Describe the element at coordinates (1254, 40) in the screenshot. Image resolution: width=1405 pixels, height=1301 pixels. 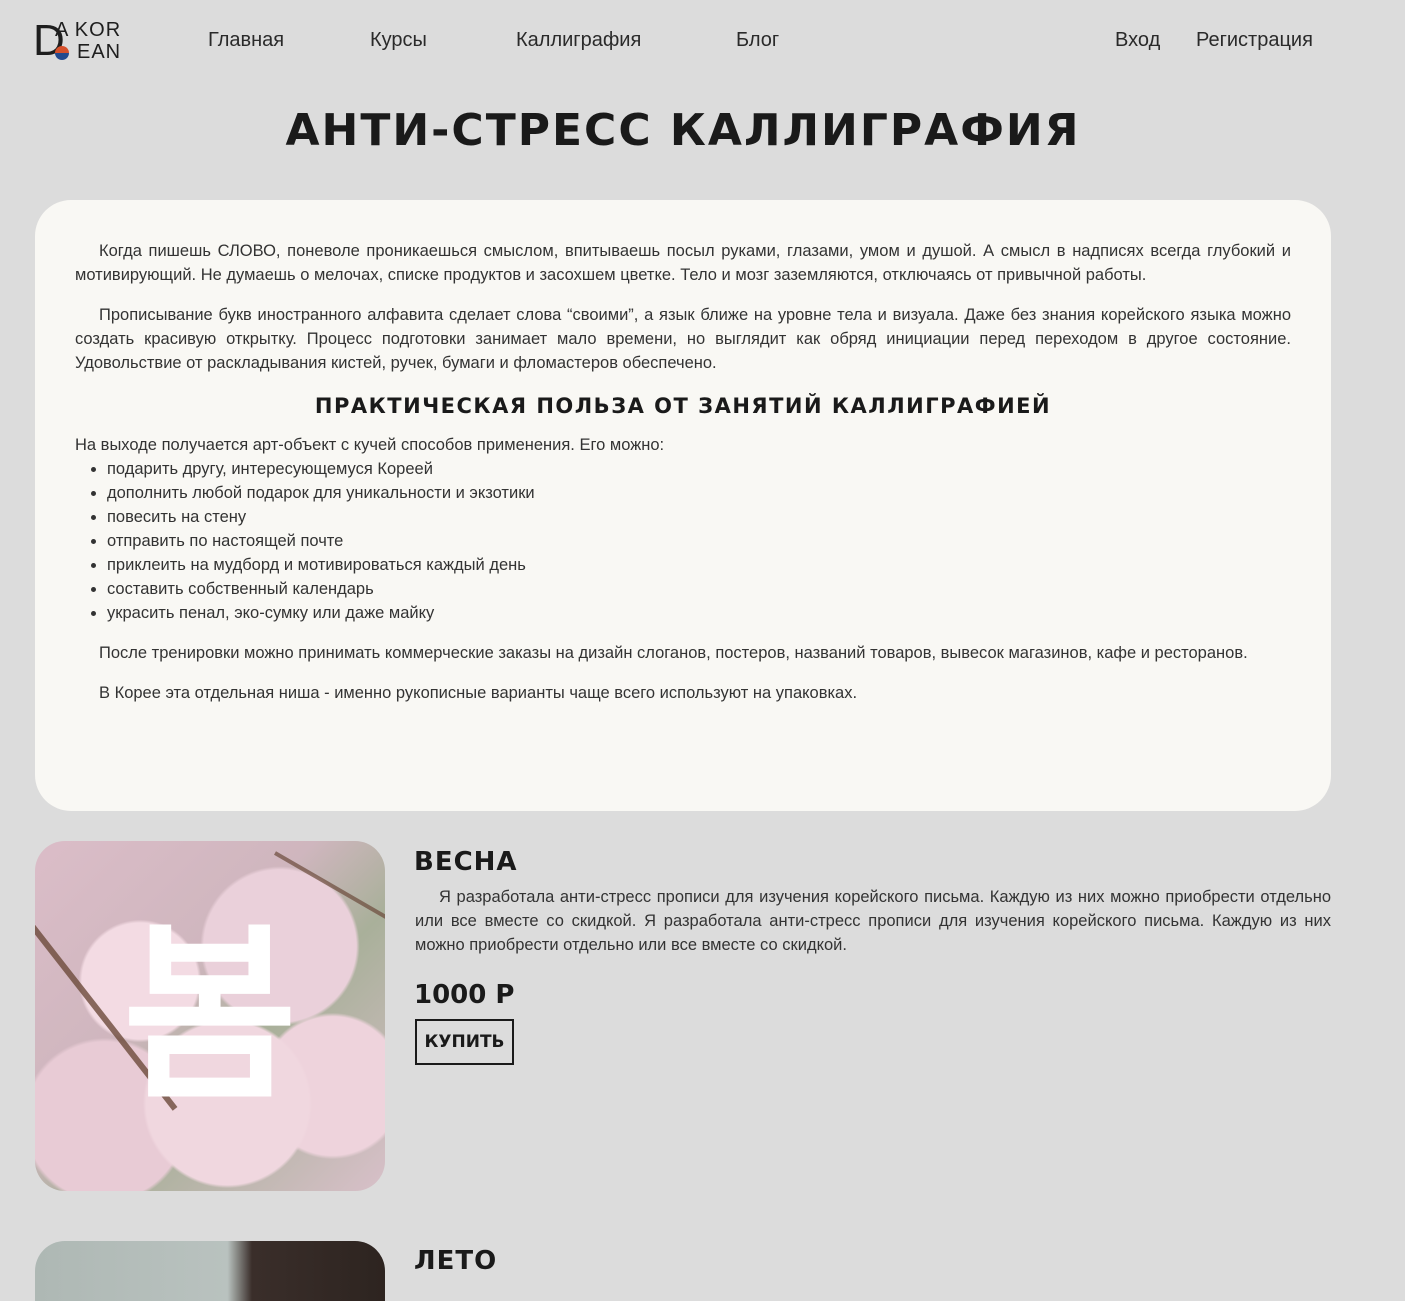
I see `register-link: Регистрация` at that location.